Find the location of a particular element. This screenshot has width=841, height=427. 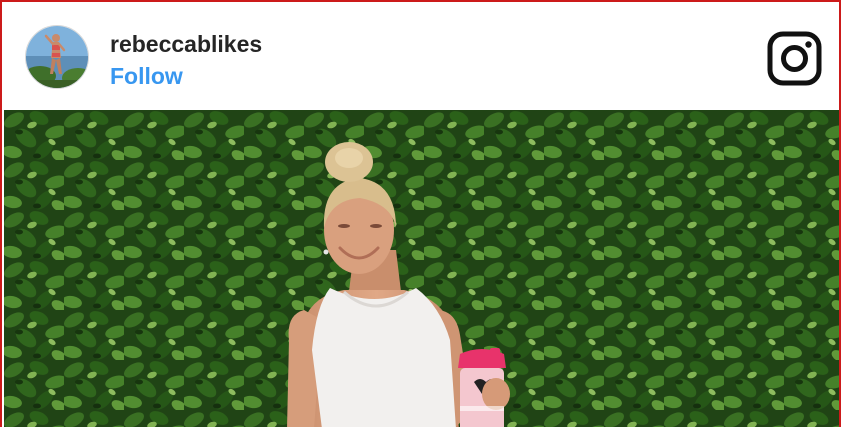

instagram-icon is located at coordinates (794, 58).